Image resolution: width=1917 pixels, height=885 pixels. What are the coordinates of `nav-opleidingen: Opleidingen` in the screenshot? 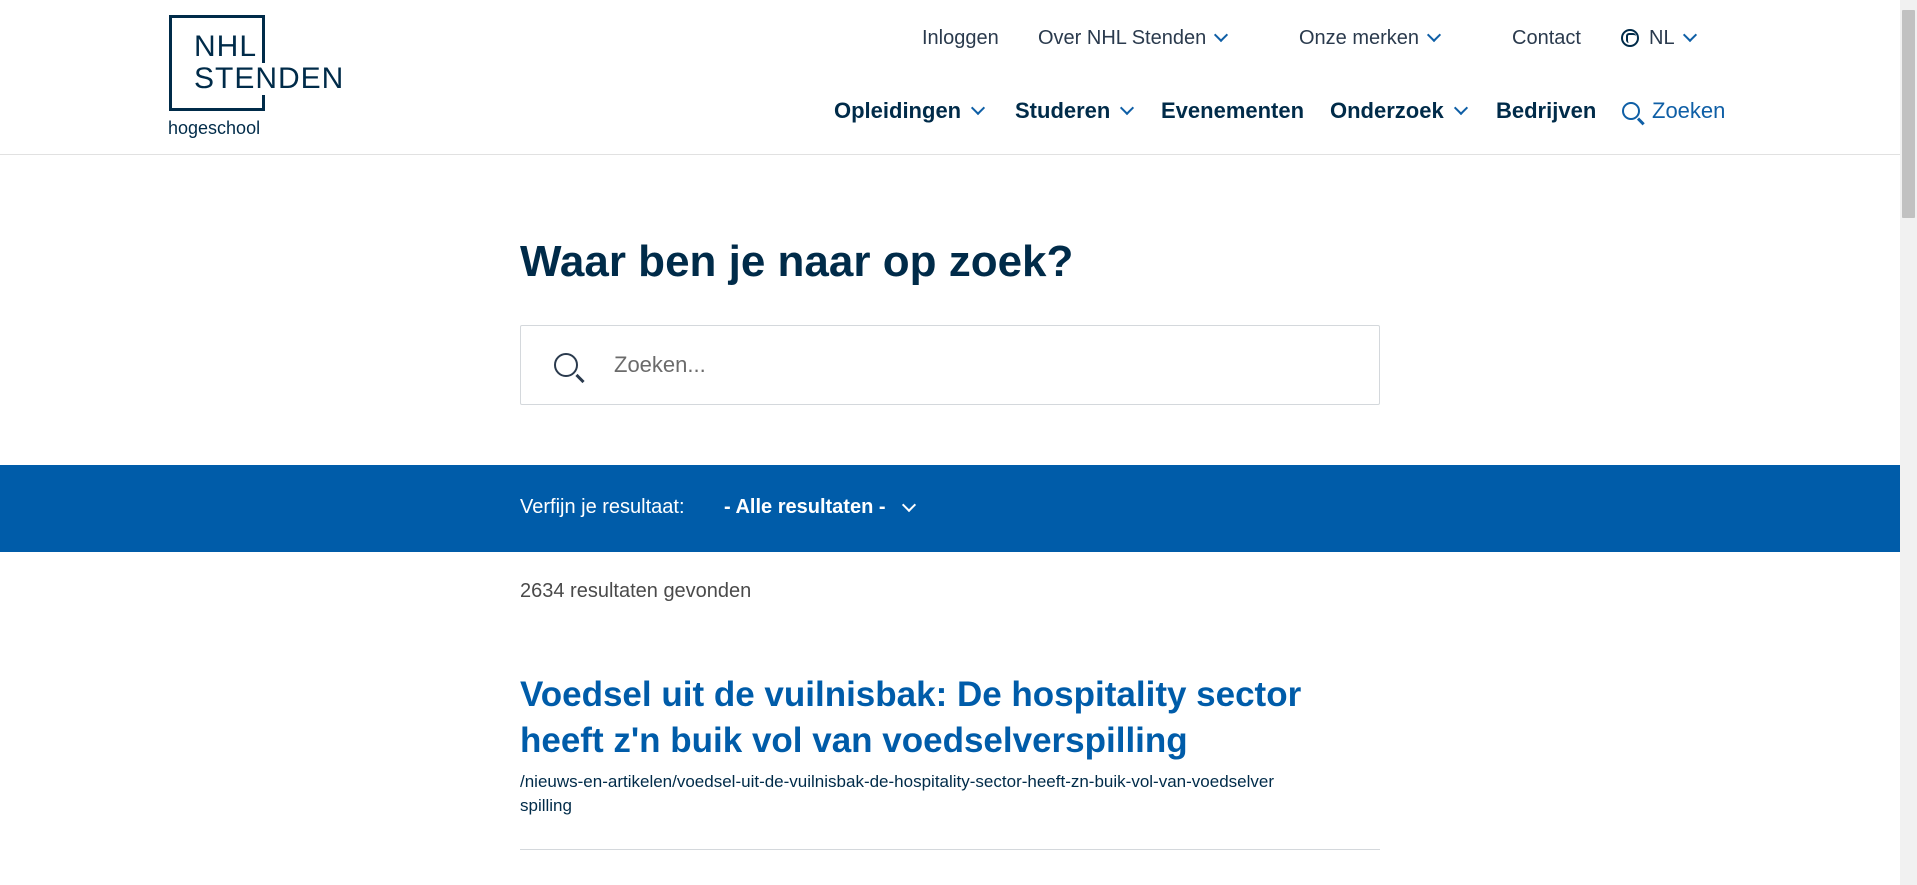 It's located at (910, 111).